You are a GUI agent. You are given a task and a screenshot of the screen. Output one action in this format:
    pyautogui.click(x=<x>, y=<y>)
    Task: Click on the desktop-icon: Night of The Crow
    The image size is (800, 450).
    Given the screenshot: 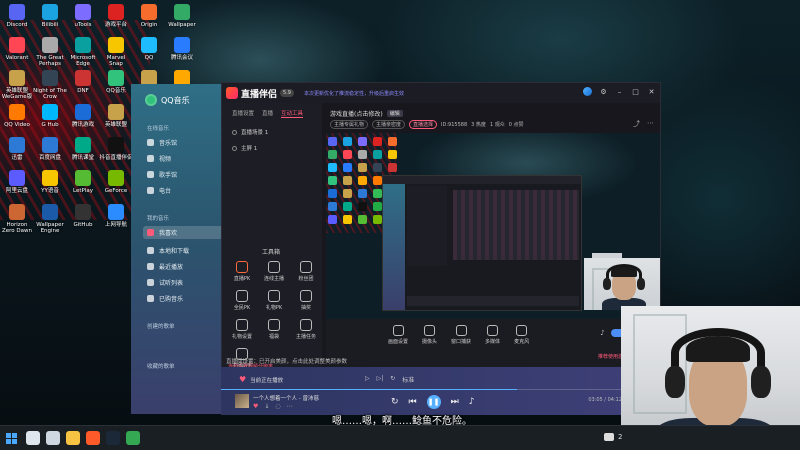 What is the action you would take?
    pyautogui.click(x=50, y=85)
    